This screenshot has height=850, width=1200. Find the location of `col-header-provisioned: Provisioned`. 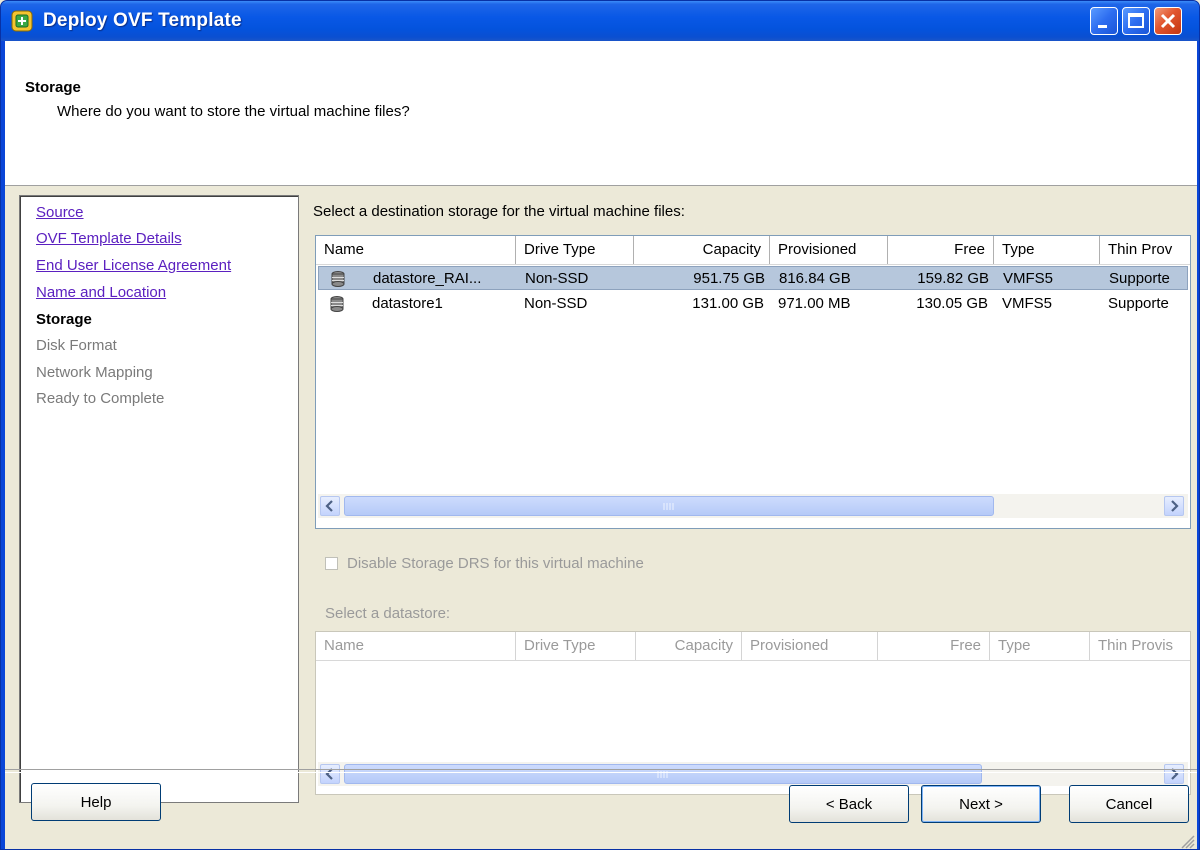

col-header-provisioned: Provisioned is located at coordinates (829, 250).